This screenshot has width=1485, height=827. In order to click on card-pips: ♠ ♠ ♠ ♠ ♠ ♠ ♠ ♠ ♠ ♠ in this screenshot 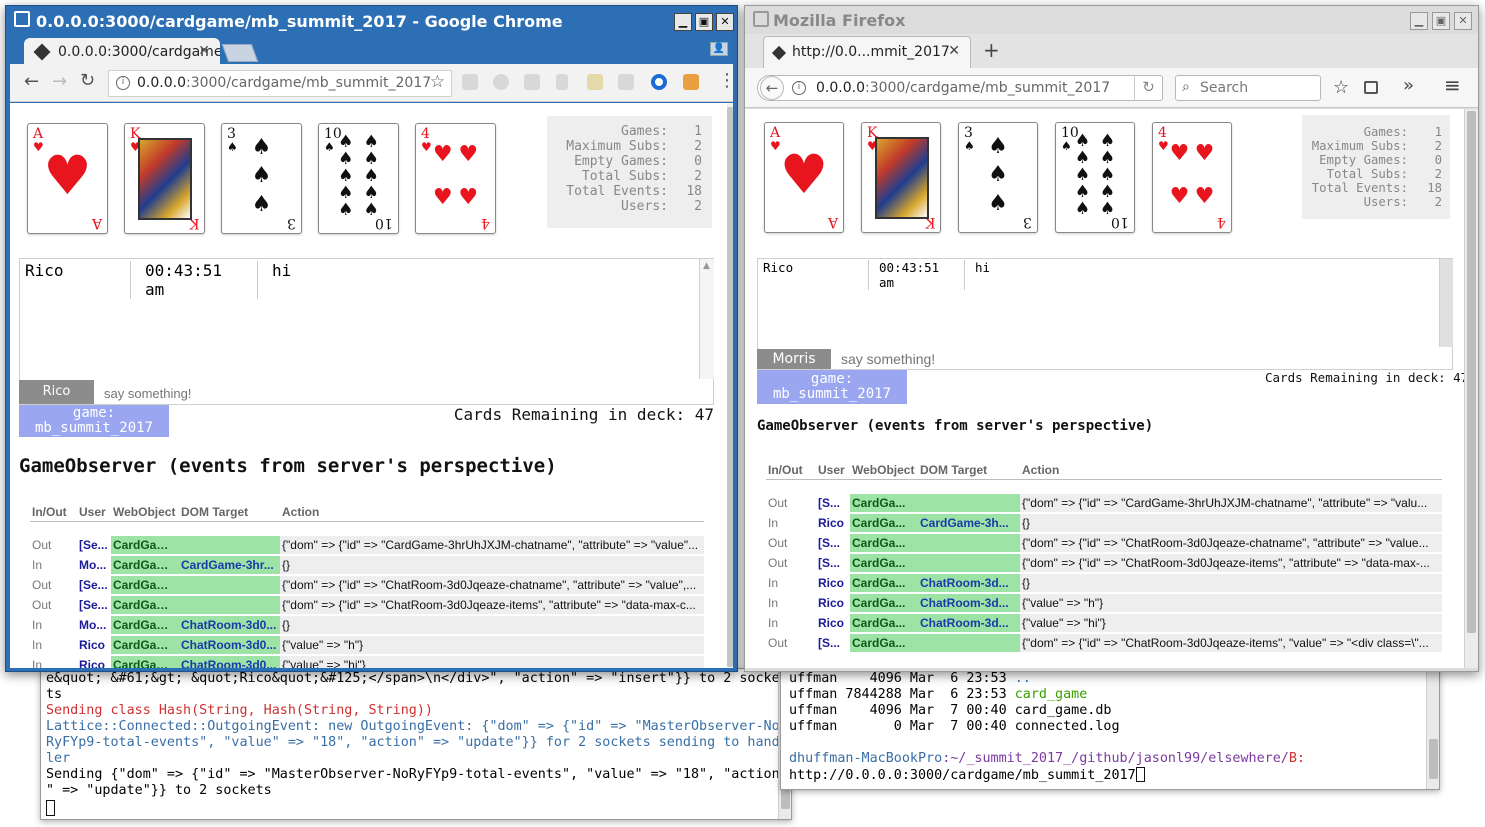, I will do `click(358, 176)`.